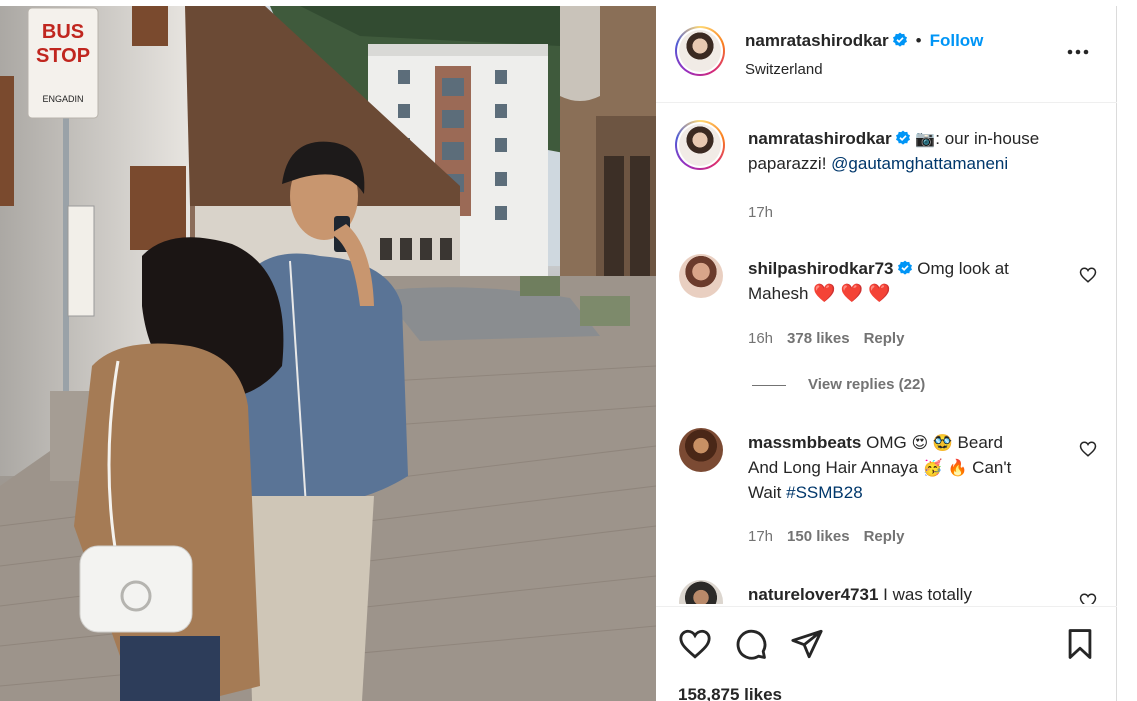 The image size is (1137, 701). What do you see at coordinates (992, 467) in the screenshot?
I see `comment-body-2b: Can't` at bounding box center [992, 467].